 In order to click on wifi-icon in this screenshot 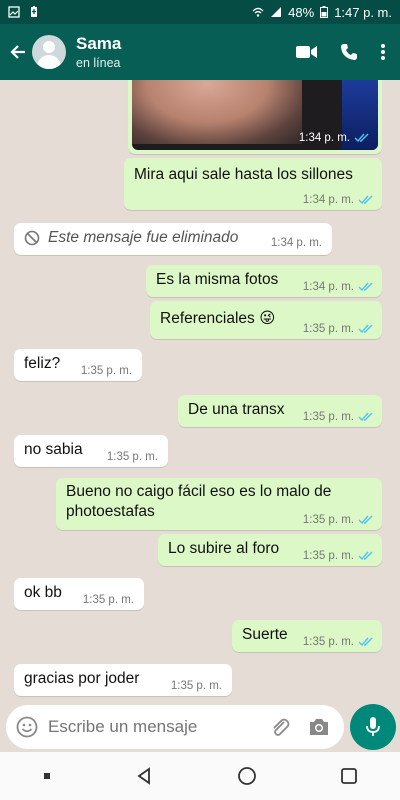, I will do `click(258, 12)`.